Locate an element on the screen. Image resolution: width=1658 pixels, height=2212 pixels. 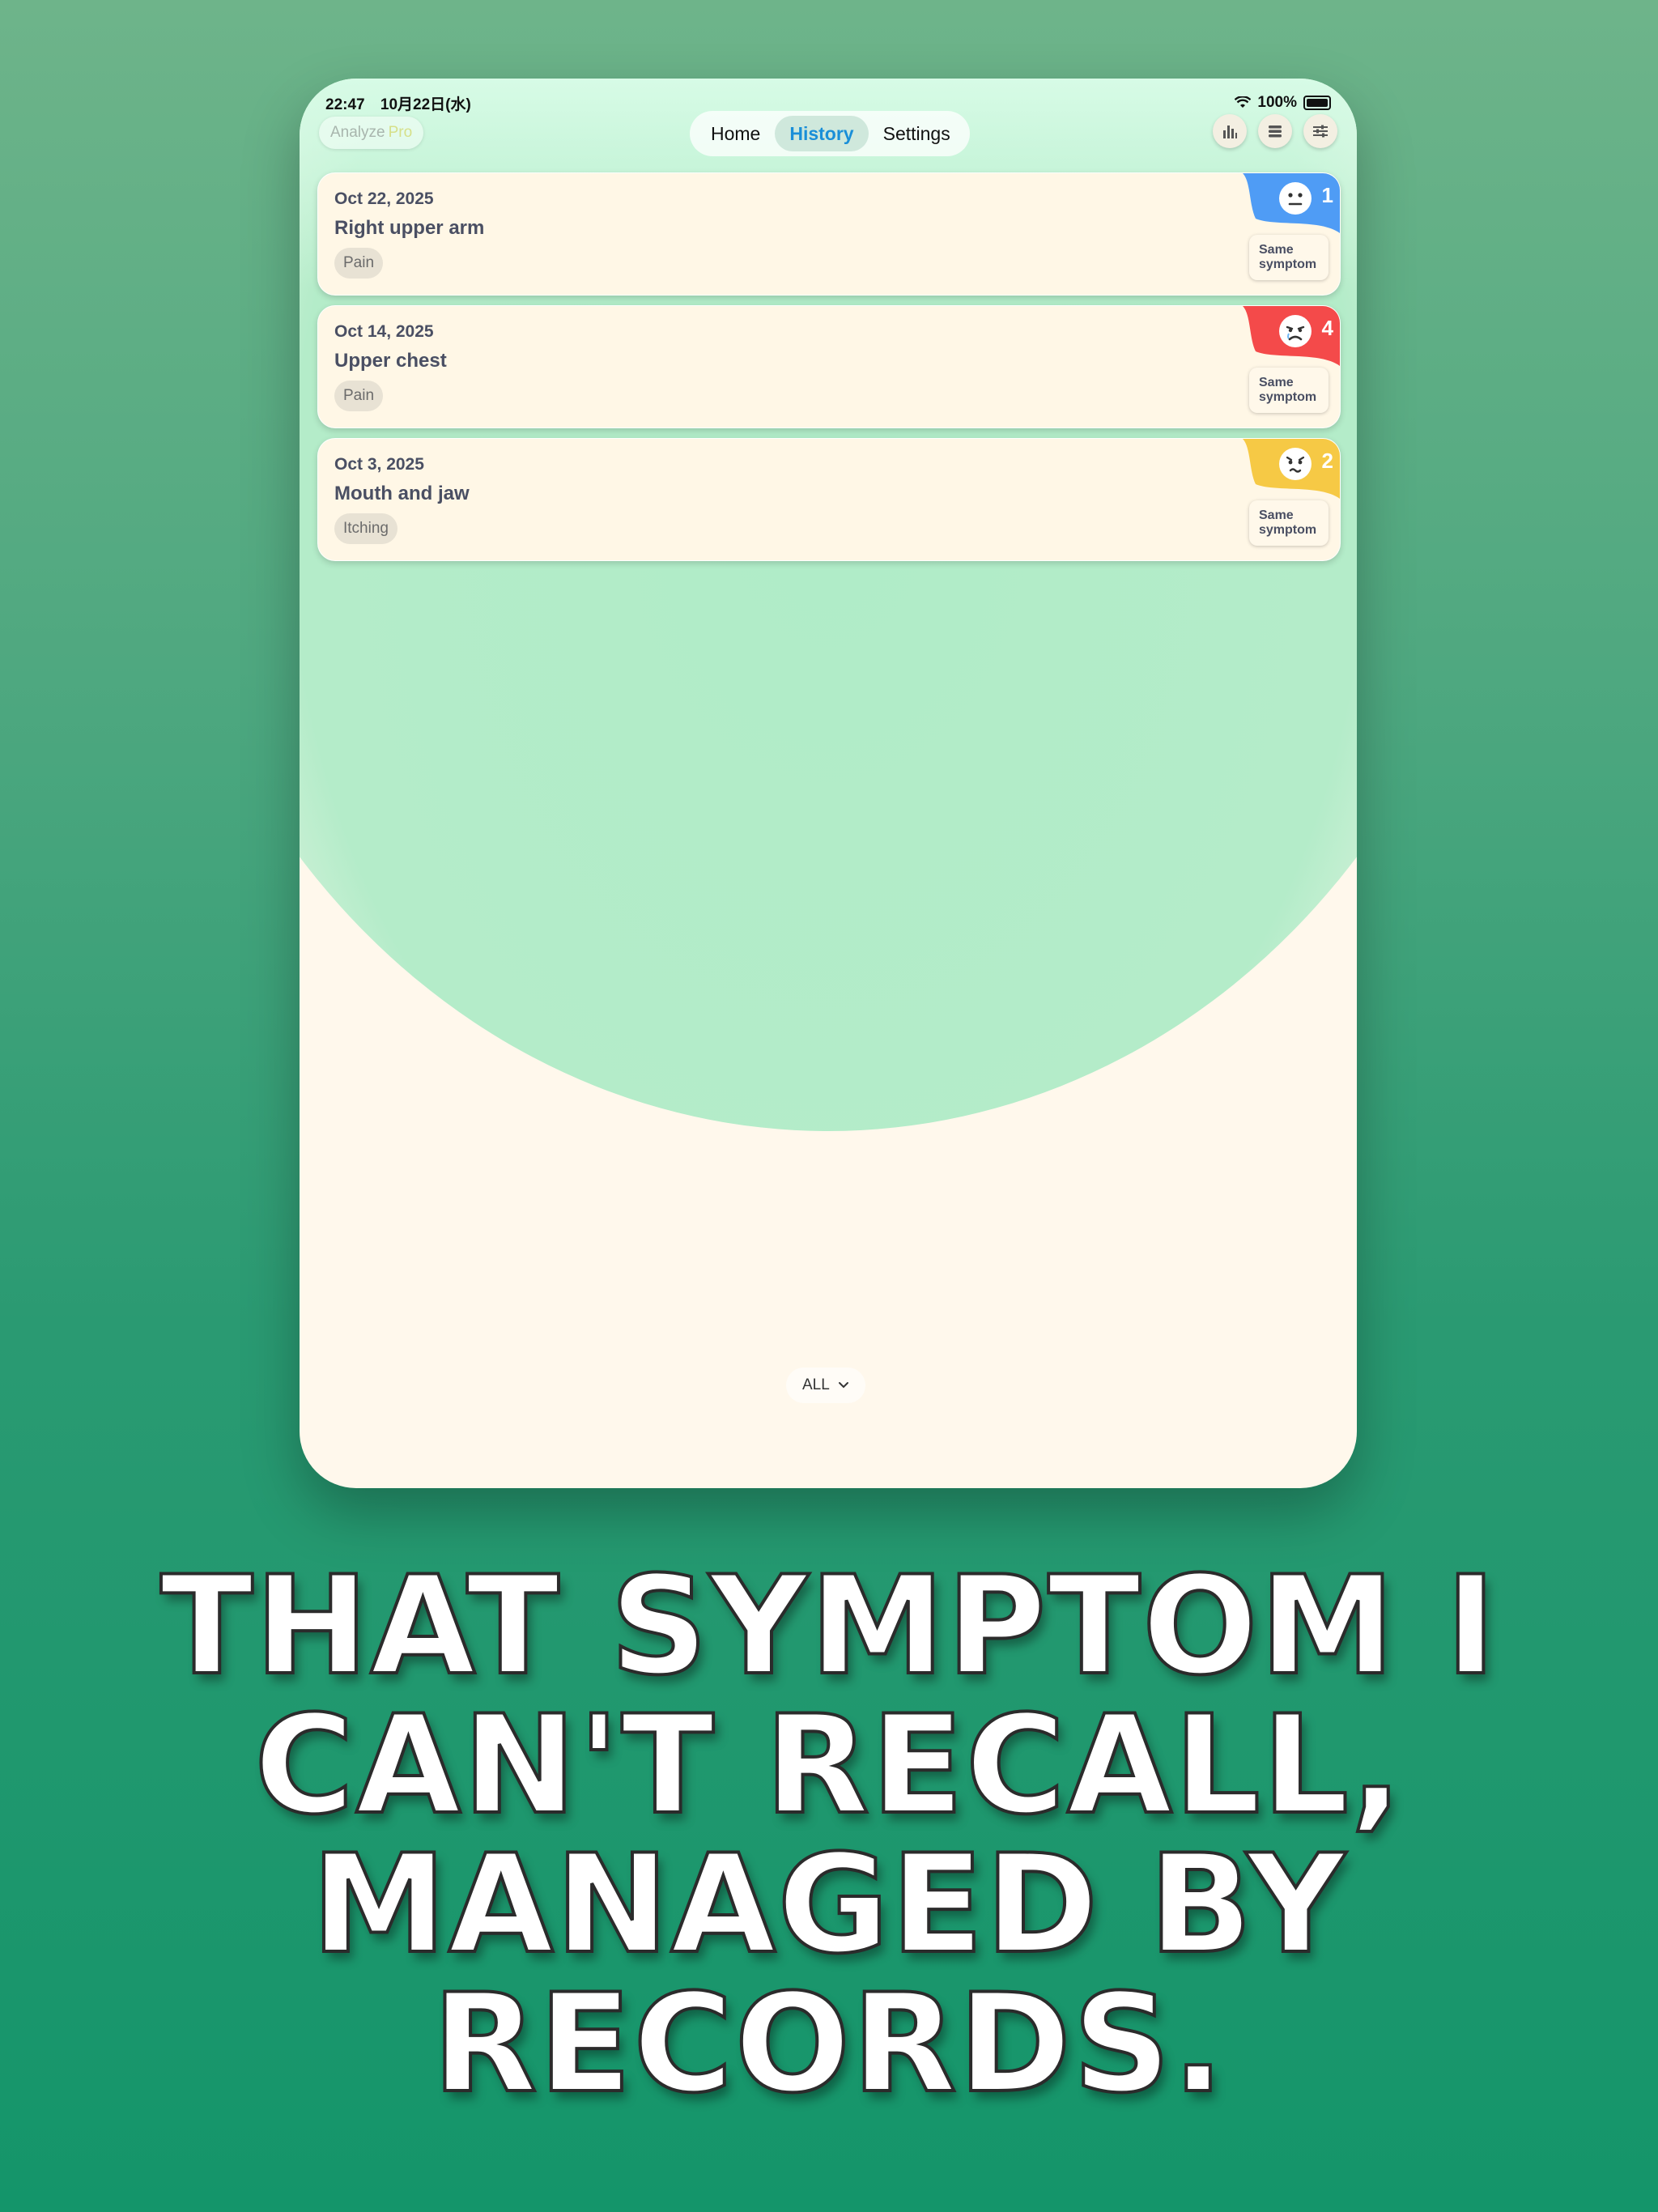
severity-value: 1 is located at coordinates (1327, 195).